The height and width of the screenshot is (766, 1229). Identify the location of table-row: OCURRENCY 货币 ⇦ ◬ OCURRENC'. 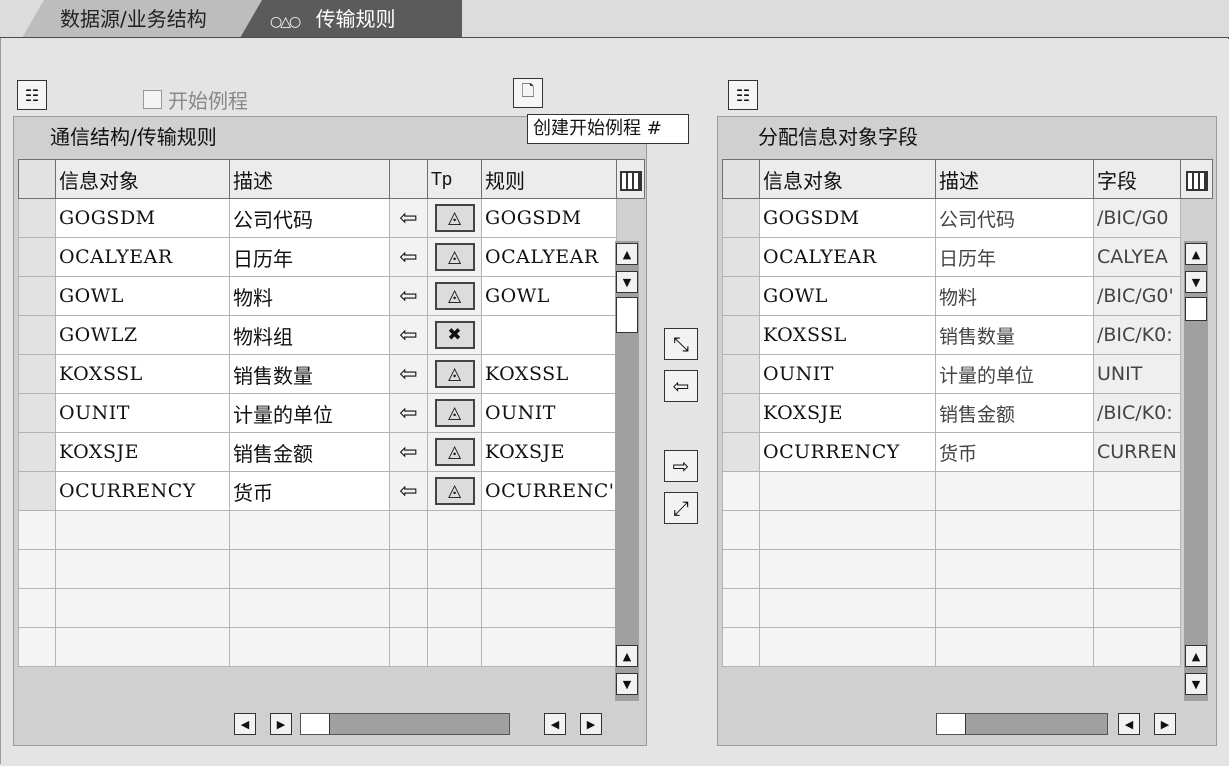
(331, 491).